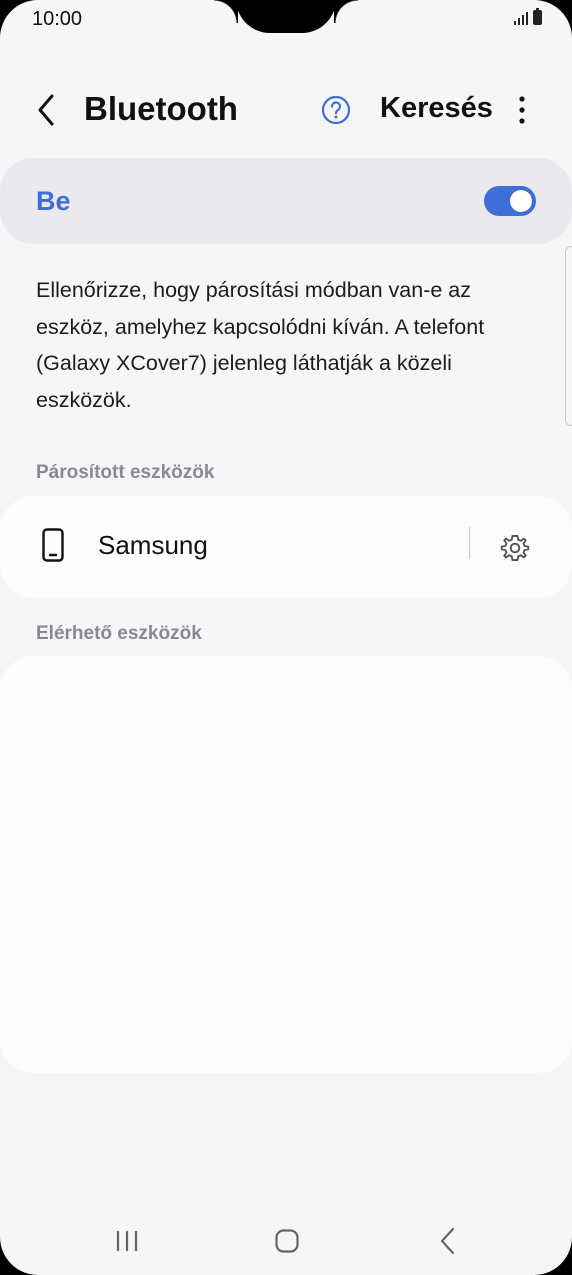  Describe the element at coordinates (153, 545) in the screenshot. I see `device-name: Samsung` at that location.